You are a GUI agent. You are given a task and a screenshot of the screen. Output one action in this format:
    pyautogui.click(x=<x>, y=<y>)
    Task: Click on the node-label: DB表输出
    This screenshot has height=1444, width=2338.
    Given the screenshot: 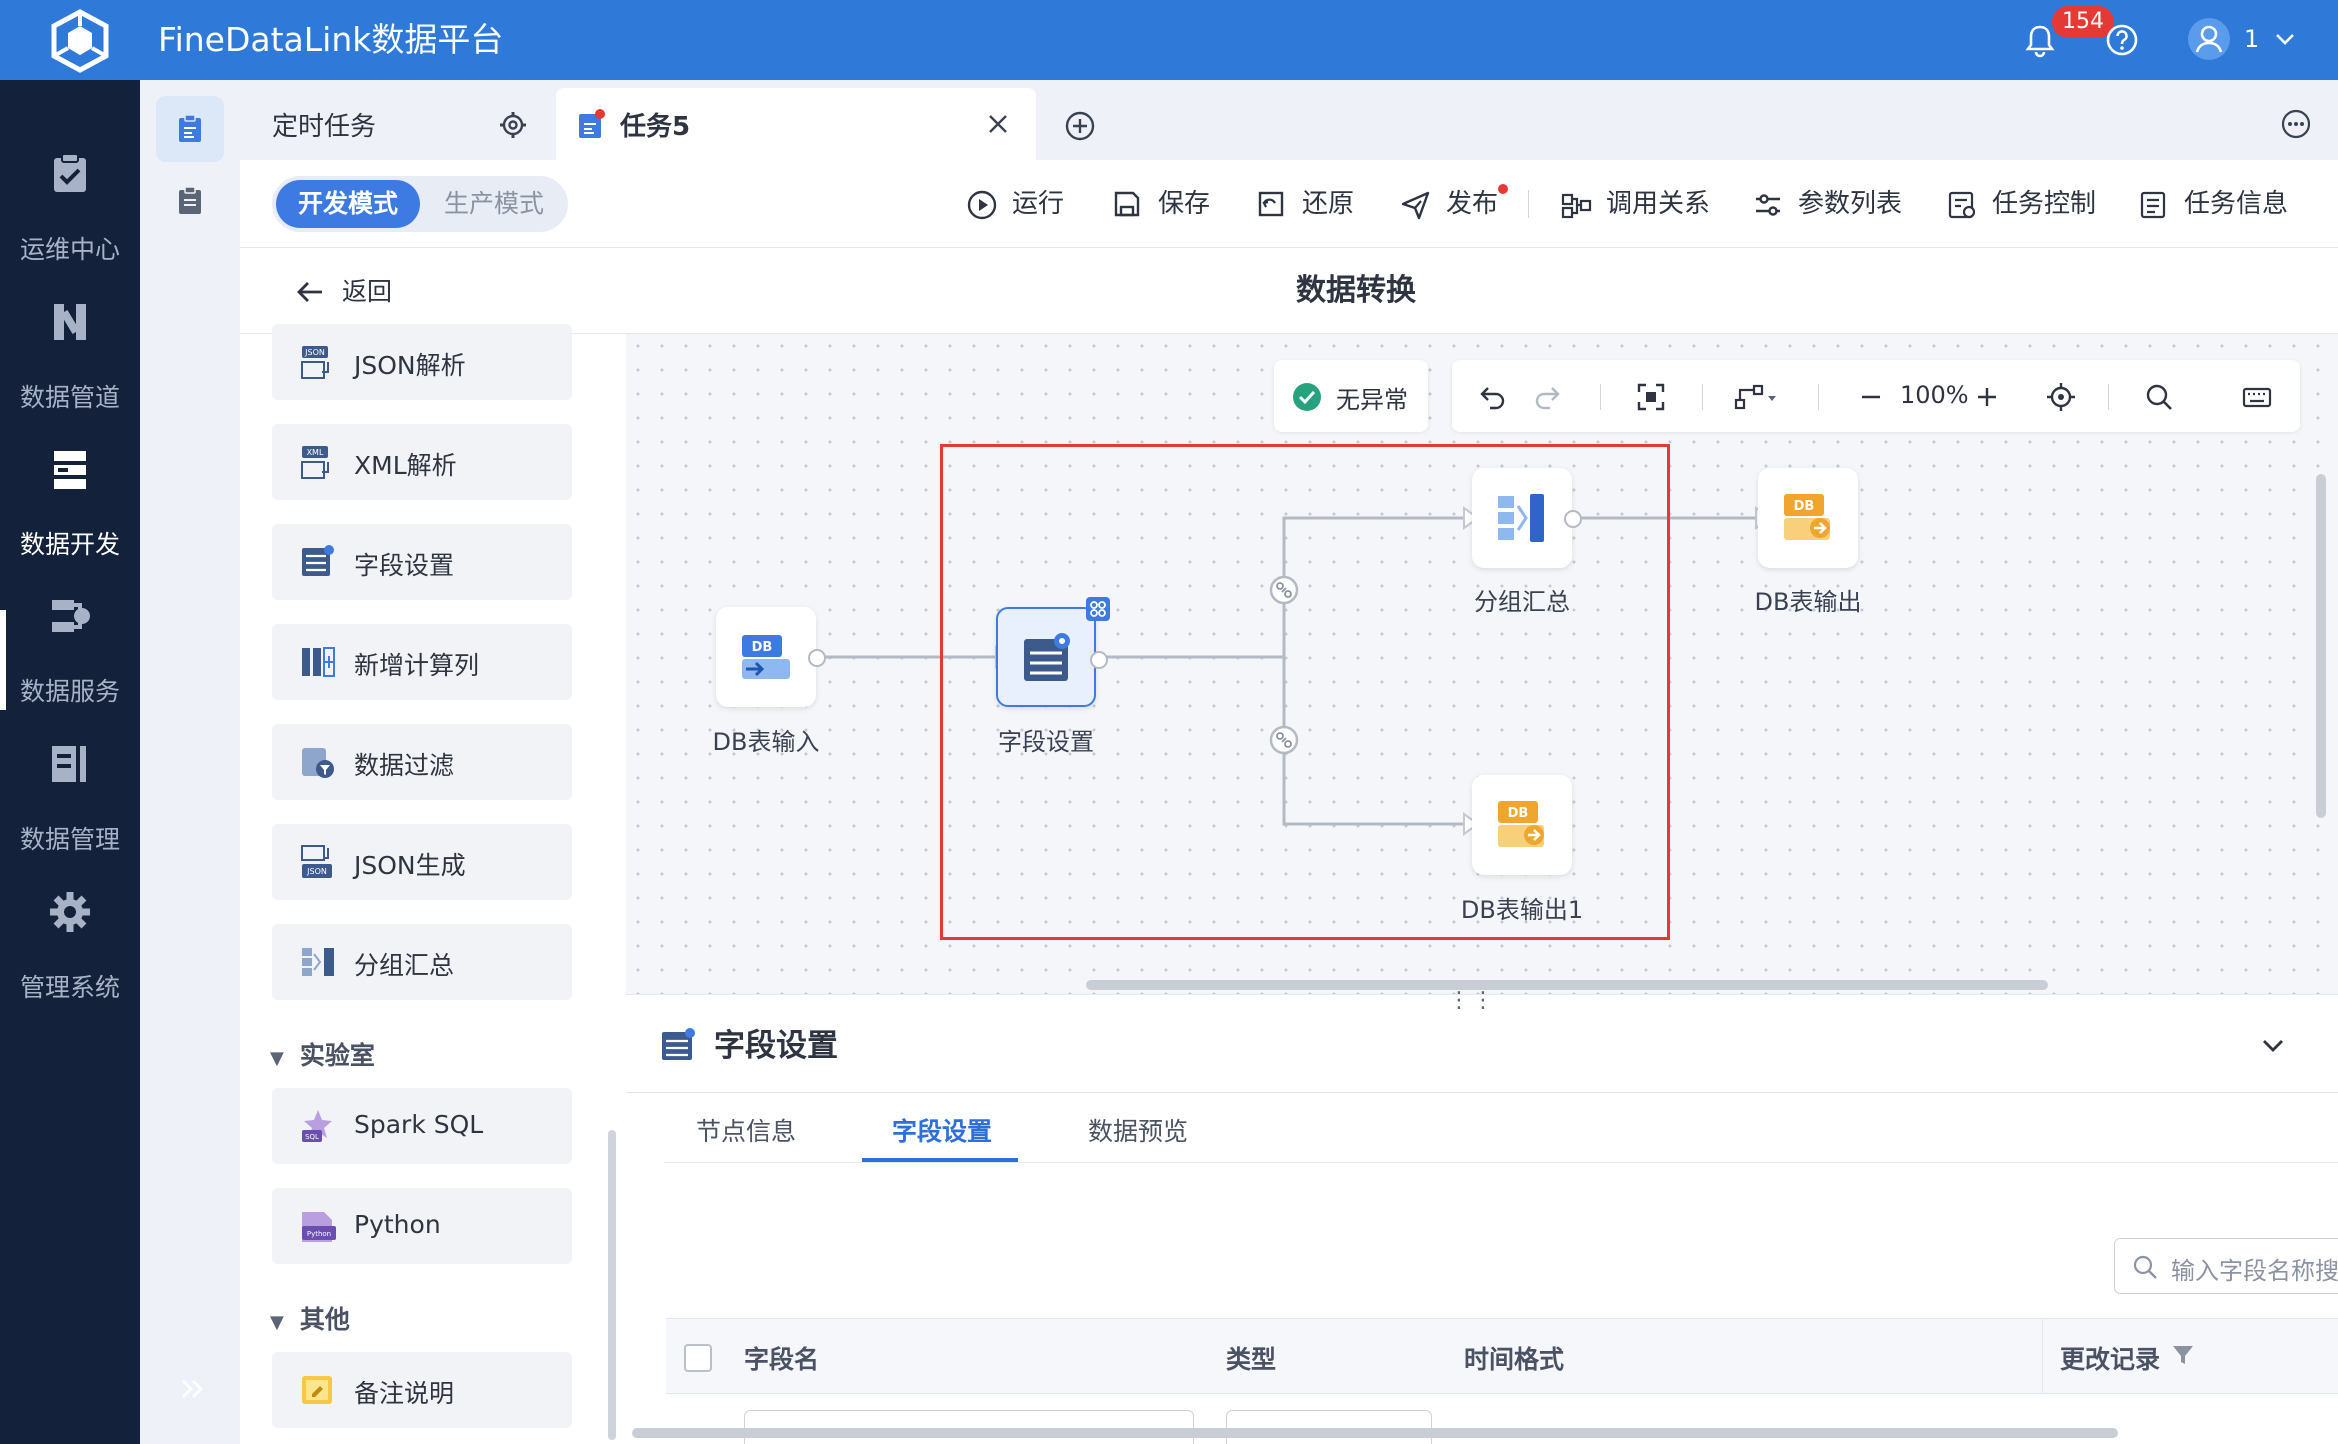 What is the action you would take?
    pyautogui.click(x=1808, y=602)
    